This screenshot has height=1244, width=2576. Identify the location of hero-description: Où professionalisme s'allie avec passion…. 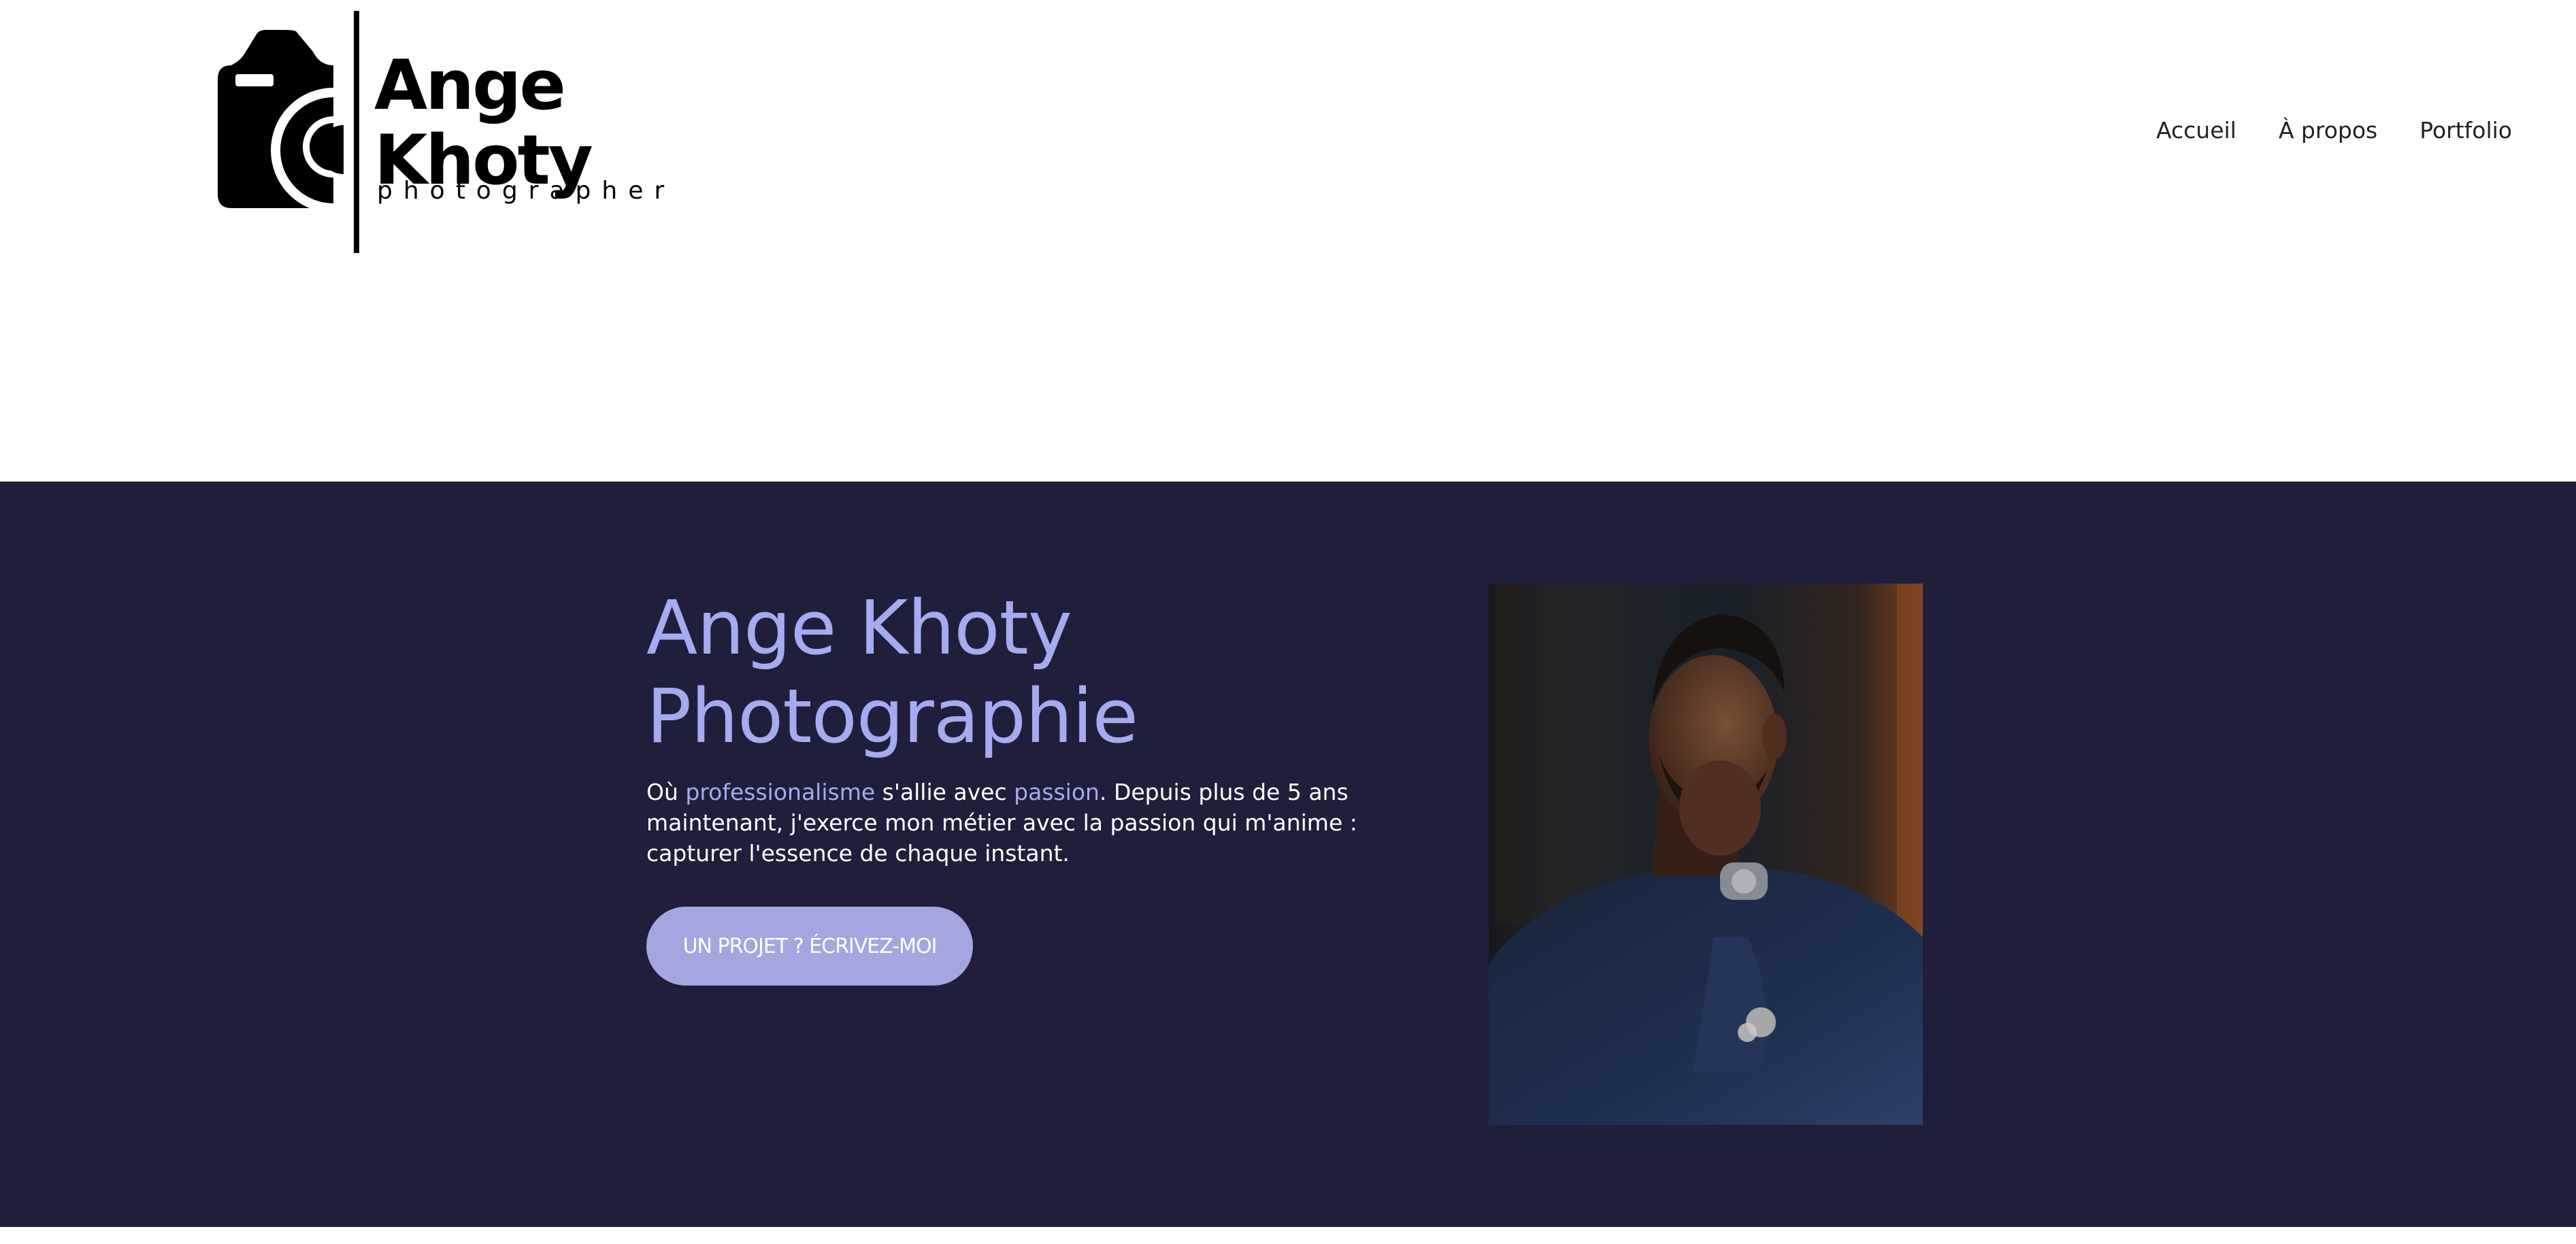
(1027, 823).